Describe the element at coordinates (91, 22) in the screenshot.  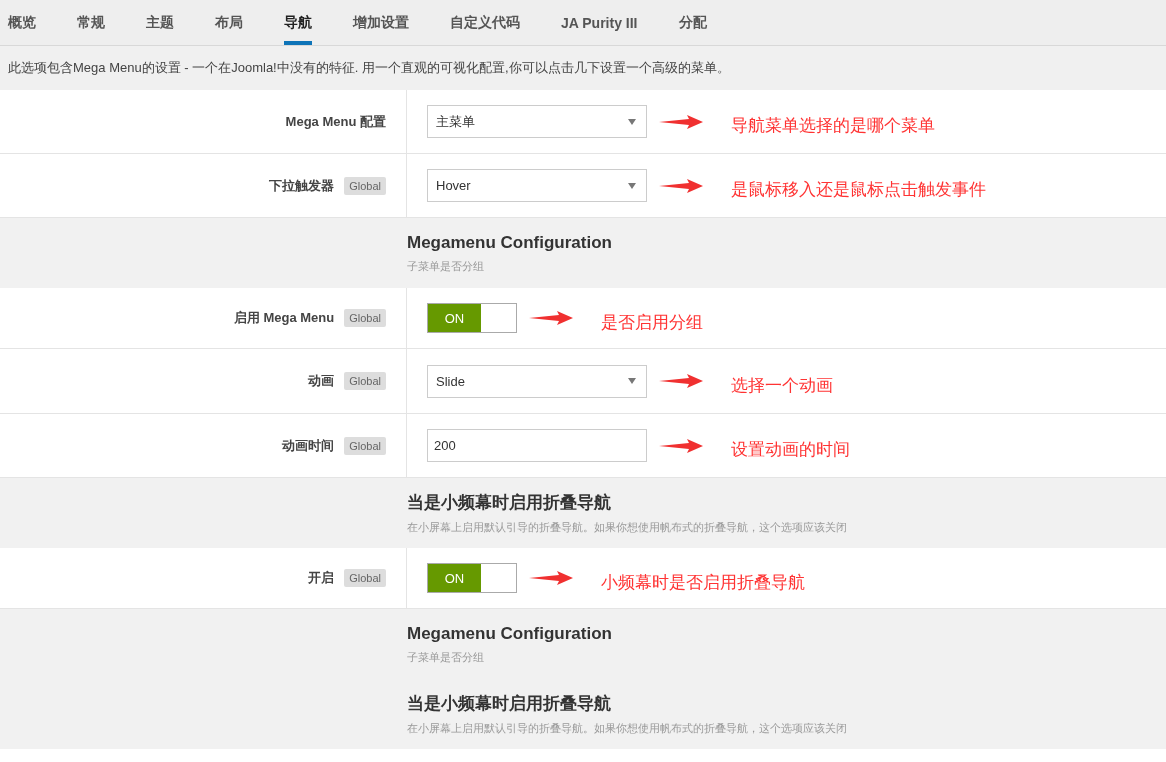
I see `tab: 常规` at that location.